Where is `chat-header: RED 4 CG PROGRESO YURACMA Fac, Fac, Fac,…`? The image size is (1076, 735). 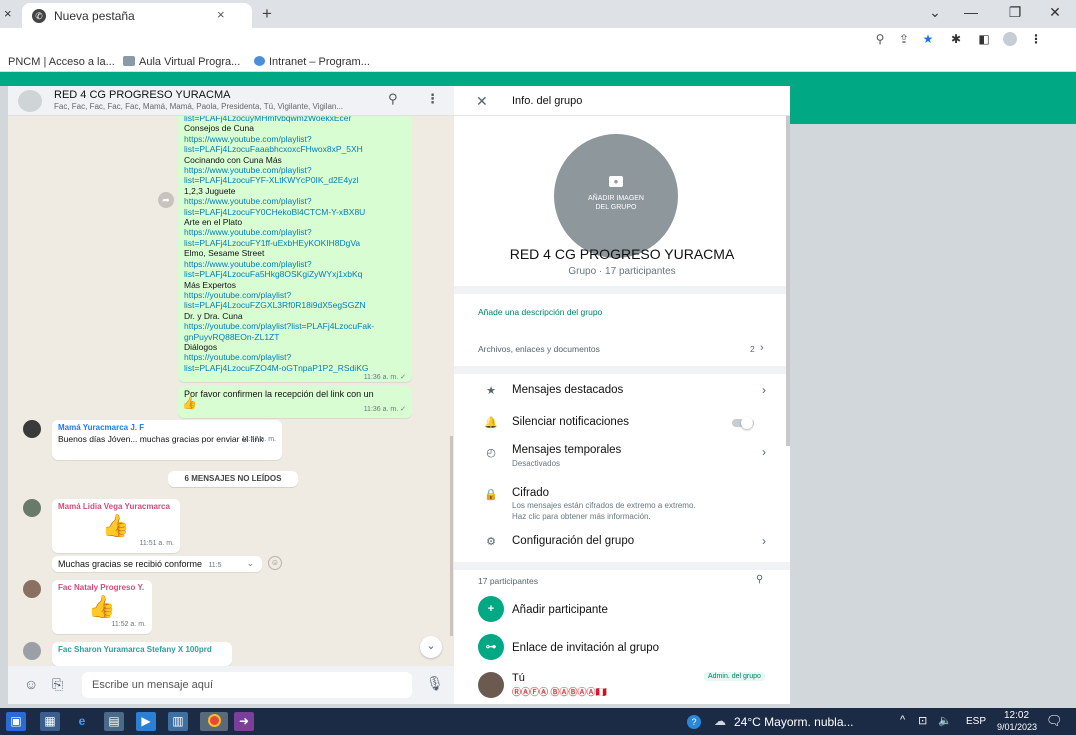
chat-header: RED 4 CG PROGRESO YURACMA Fac, Fac, Fac,… is located at coordinates (231, 101).